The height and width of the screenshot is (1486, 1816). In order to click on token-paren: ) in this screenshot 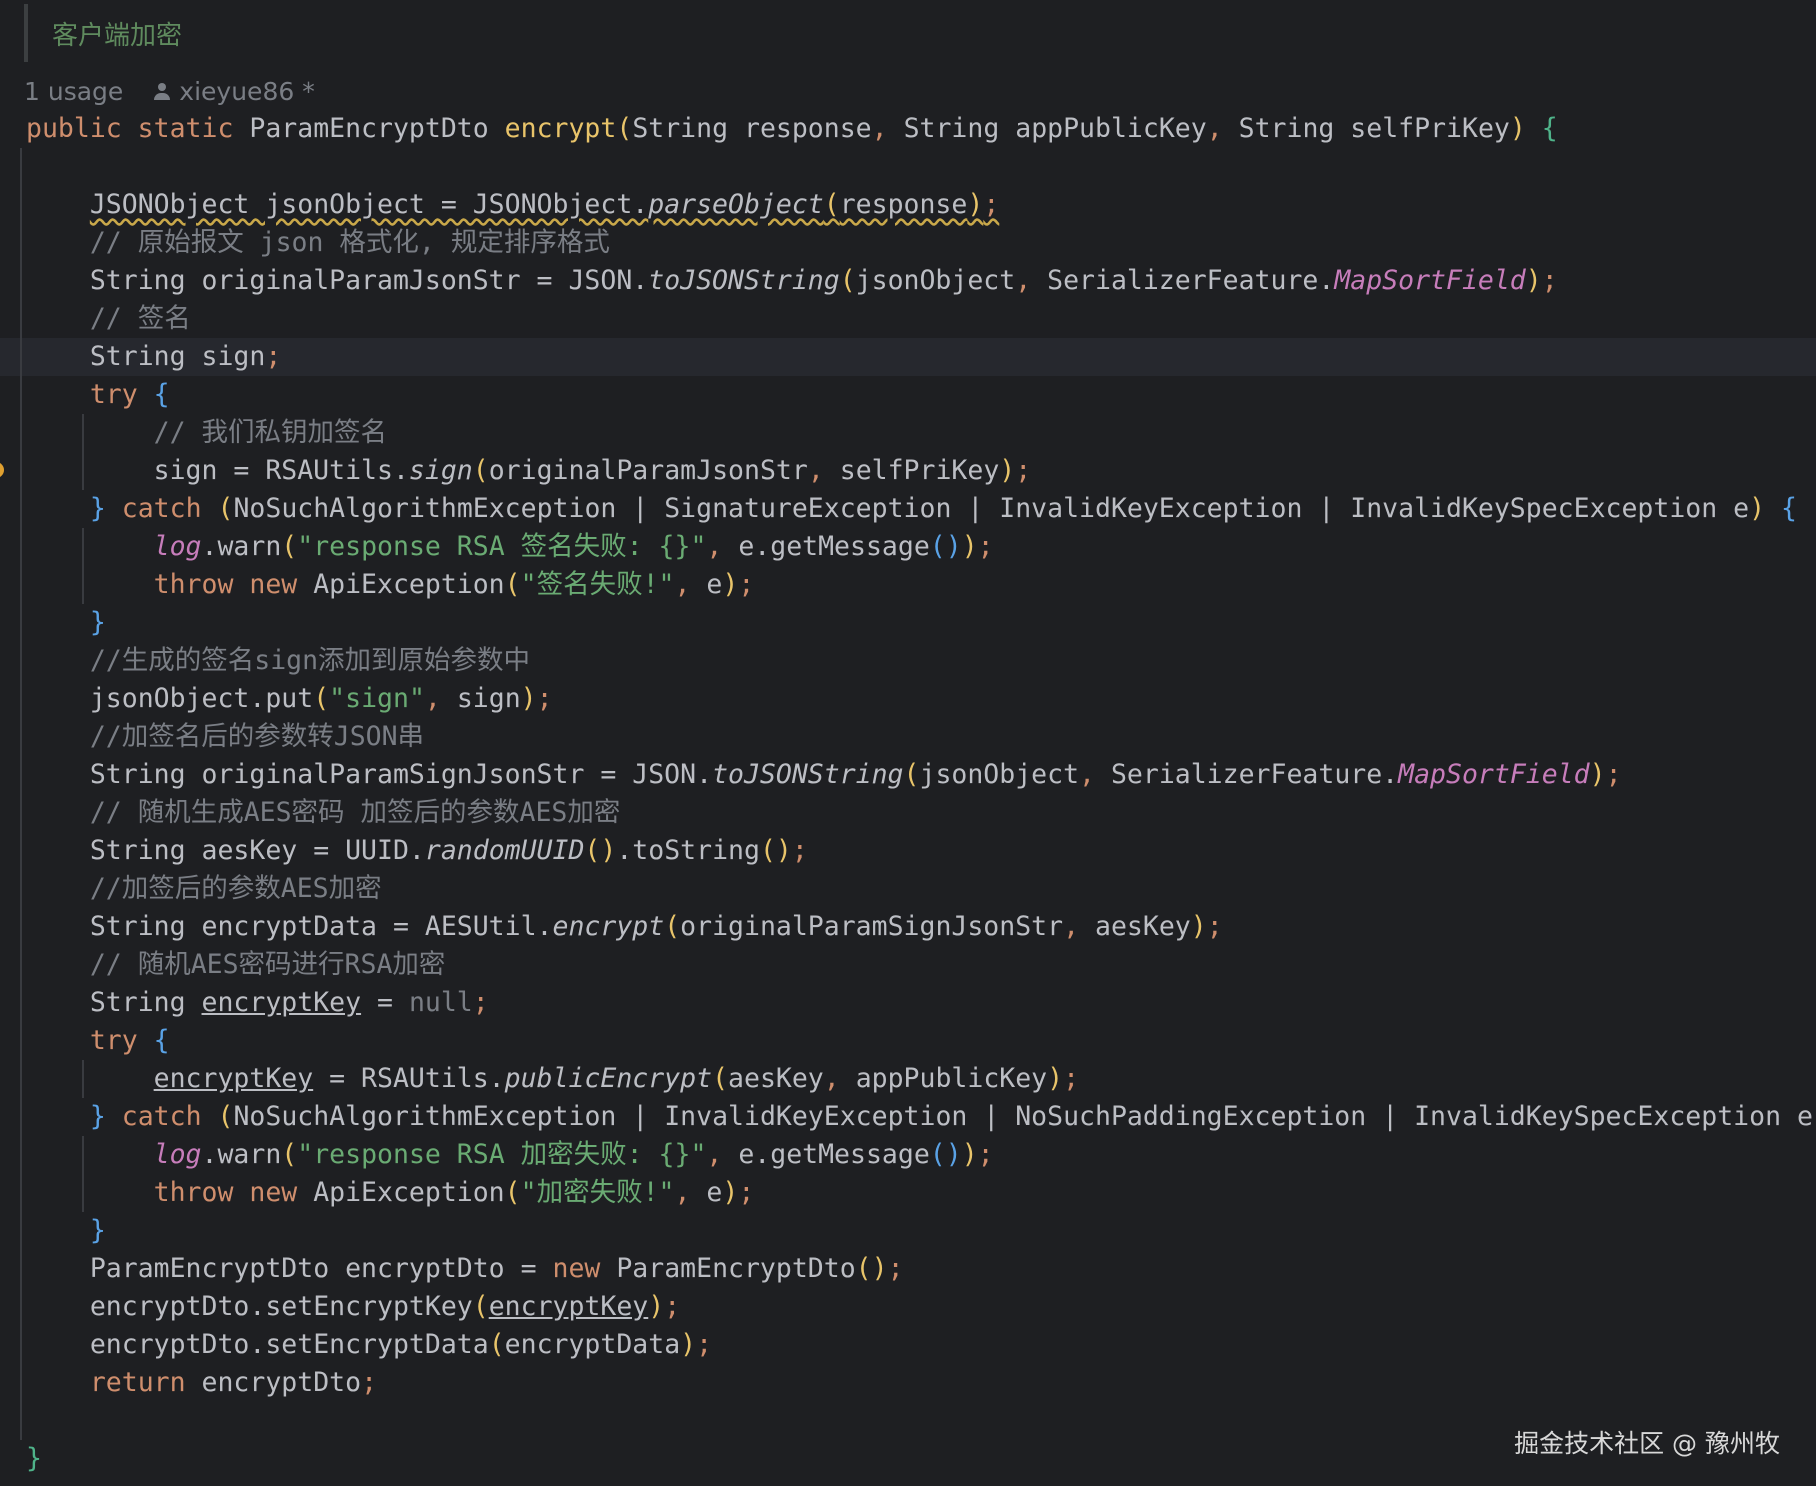, I will do `click(1525, 128)`.